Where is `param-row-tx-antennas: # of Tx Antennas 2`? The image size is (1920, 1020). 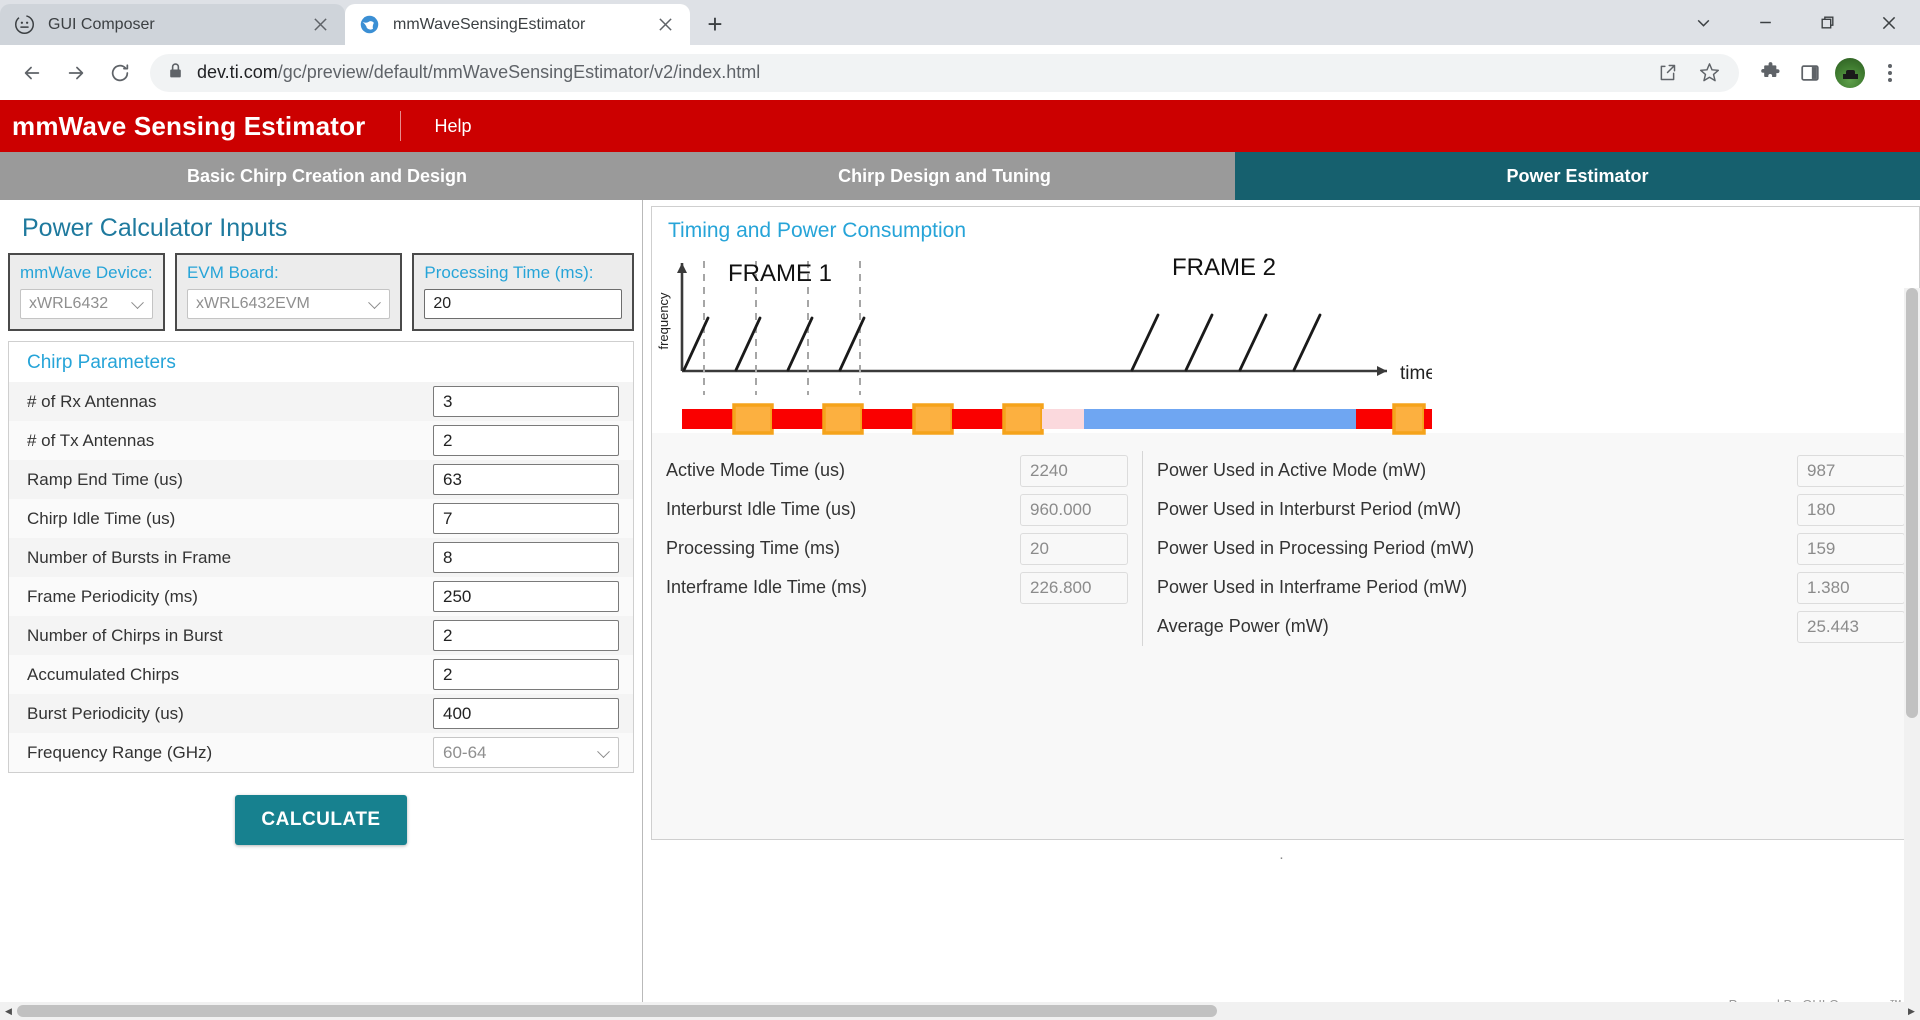 param-row-tx-antennas: # of Tx Antennas 2 is located at coordinates (321, 440).